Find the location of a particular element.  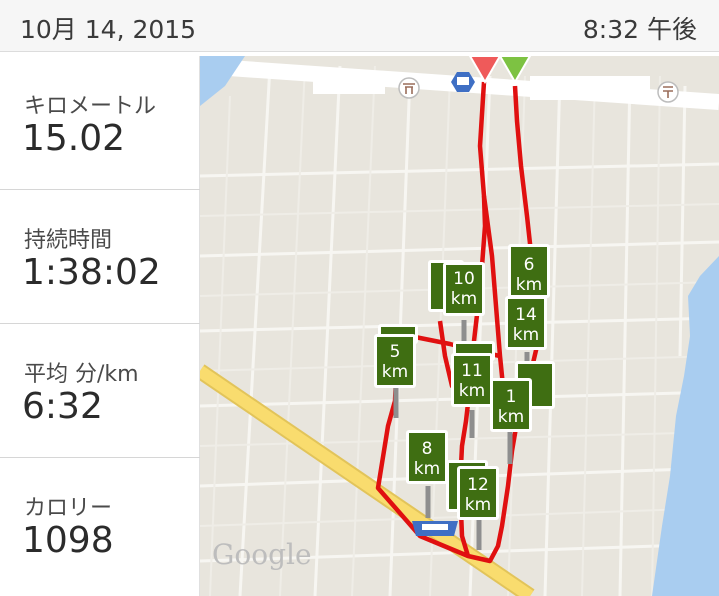

km-marker-10: 10 km is located at coordinates (464, 289).